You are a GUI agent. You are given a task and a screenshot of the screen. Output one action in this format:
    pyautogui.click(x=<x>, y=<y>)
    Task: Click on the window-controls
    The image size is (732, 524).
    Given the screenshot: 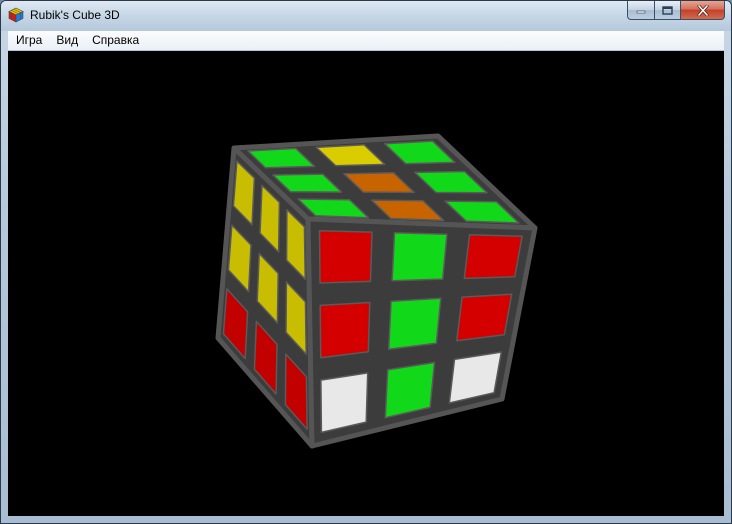 What is the action you would take?
    pyautogui.click(x=676, y=11)
    